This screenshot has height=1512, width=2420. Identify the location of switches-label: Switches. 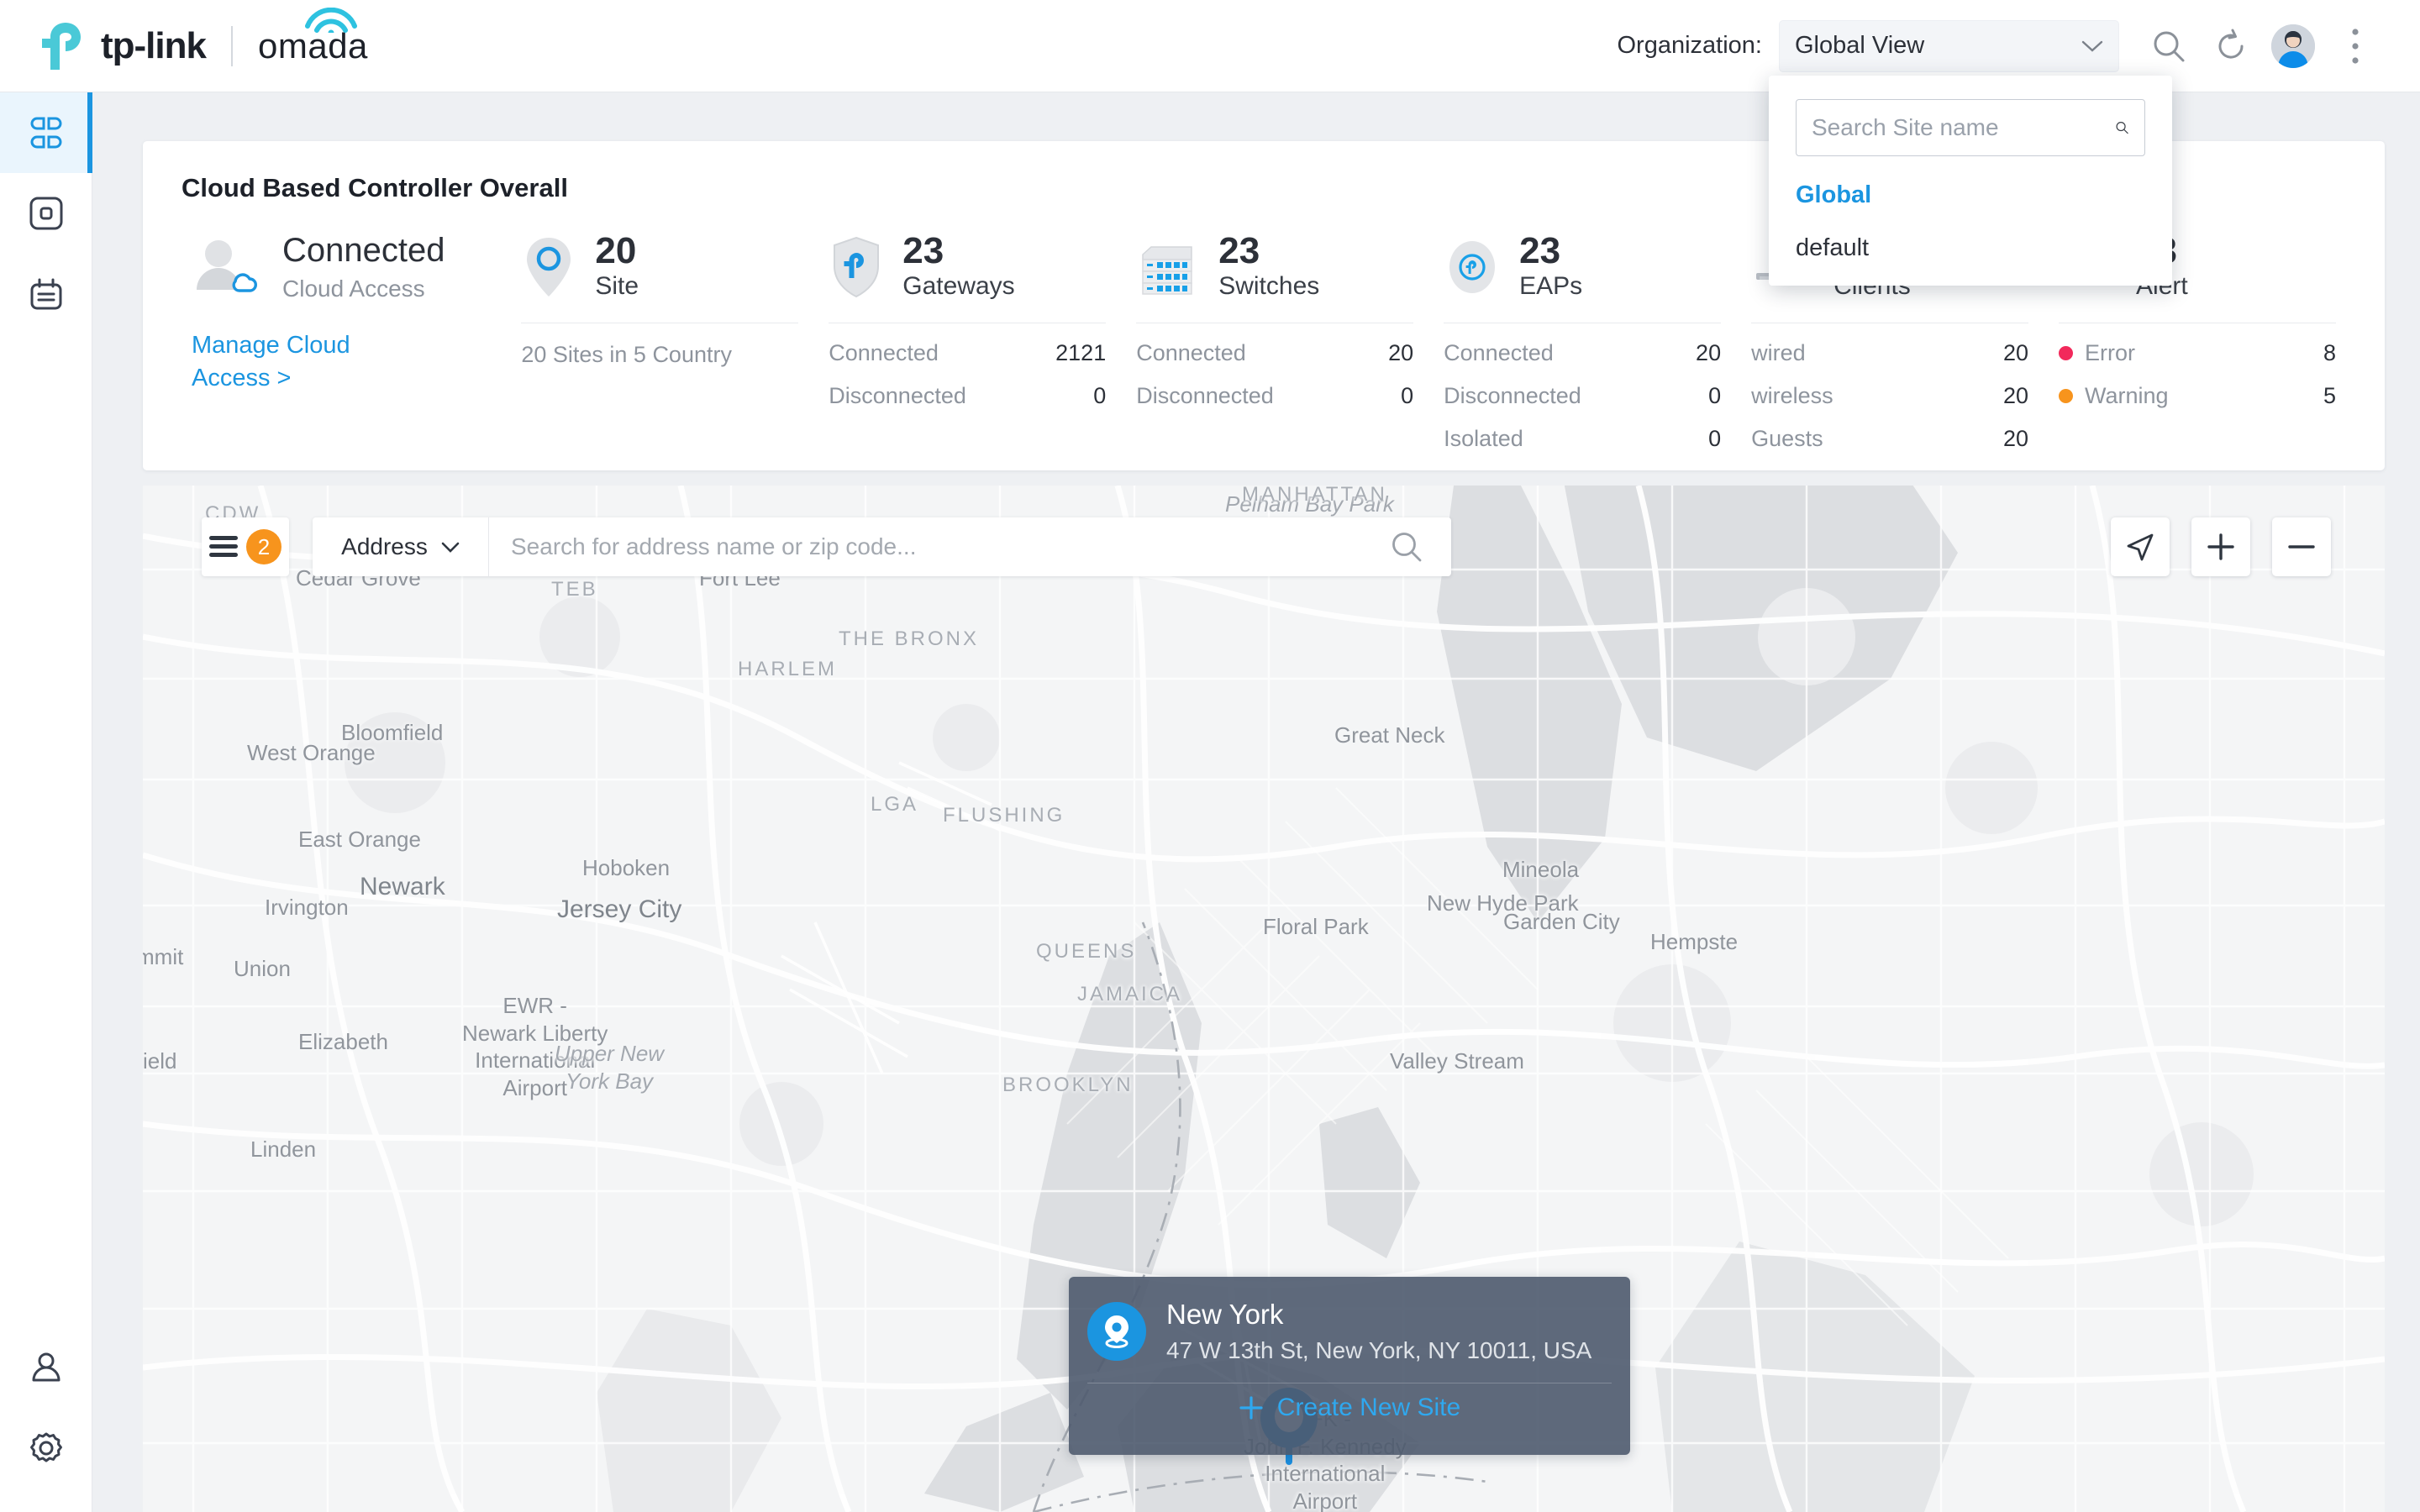
(1269, 286).